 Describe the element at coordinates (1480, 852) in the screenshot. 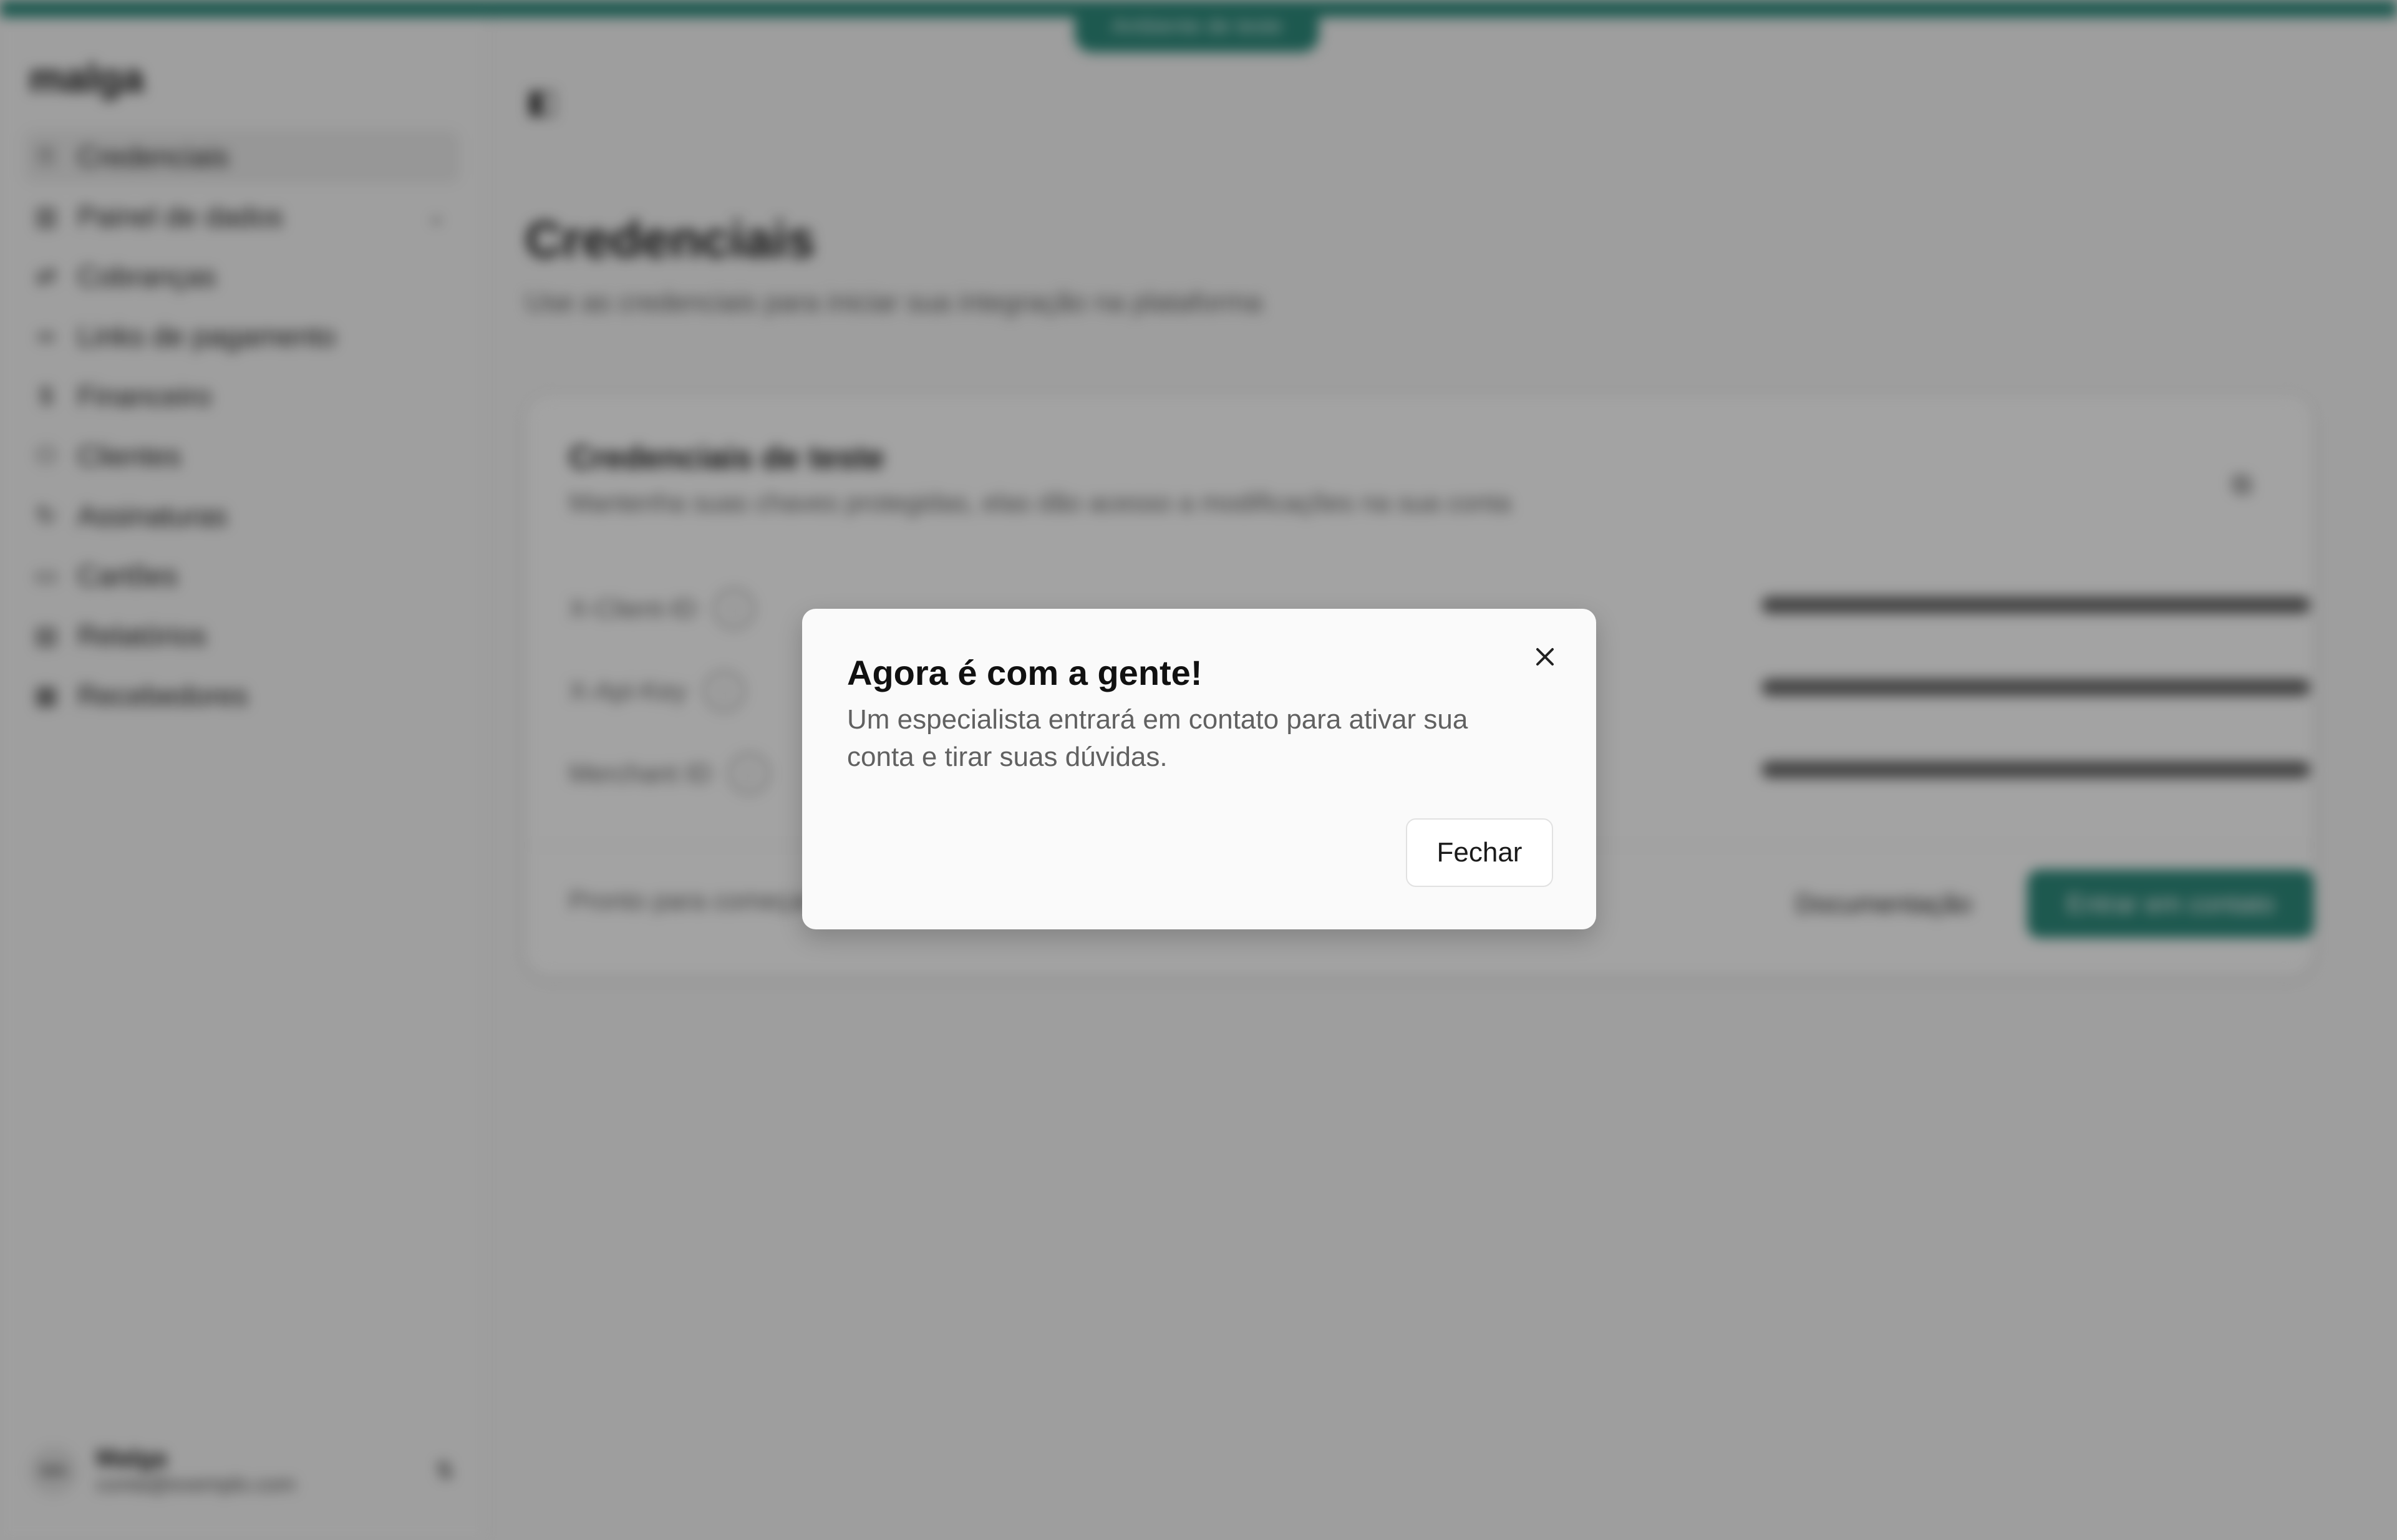

I see `close-button: Fechar` at that location.